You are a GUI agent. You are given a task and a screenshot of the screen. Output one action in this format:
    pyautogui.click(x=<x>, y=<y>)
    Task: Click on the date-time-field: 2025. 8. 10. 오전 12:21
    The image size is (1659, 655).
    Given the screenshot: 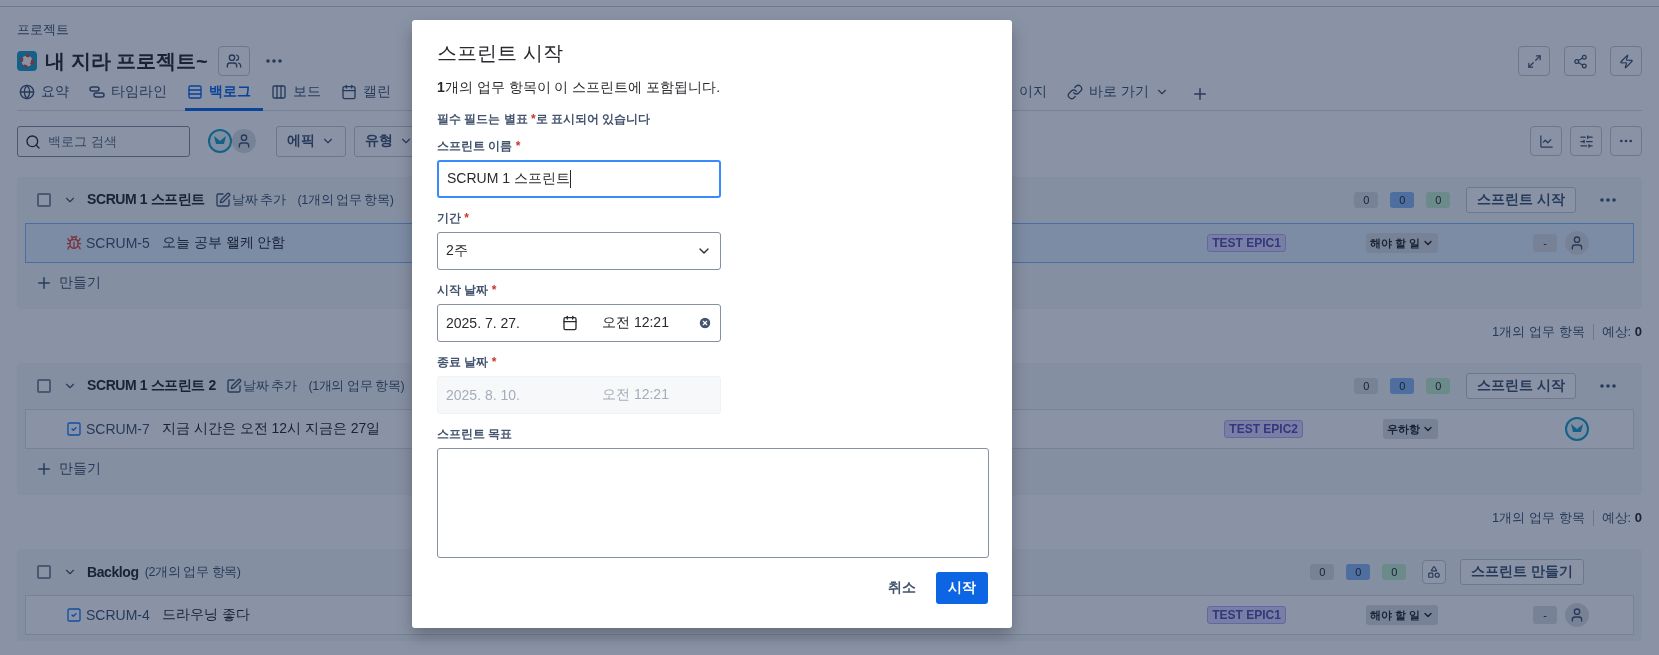 What is the action you would take?
    pyautogui.click(x=579, y=395)
    